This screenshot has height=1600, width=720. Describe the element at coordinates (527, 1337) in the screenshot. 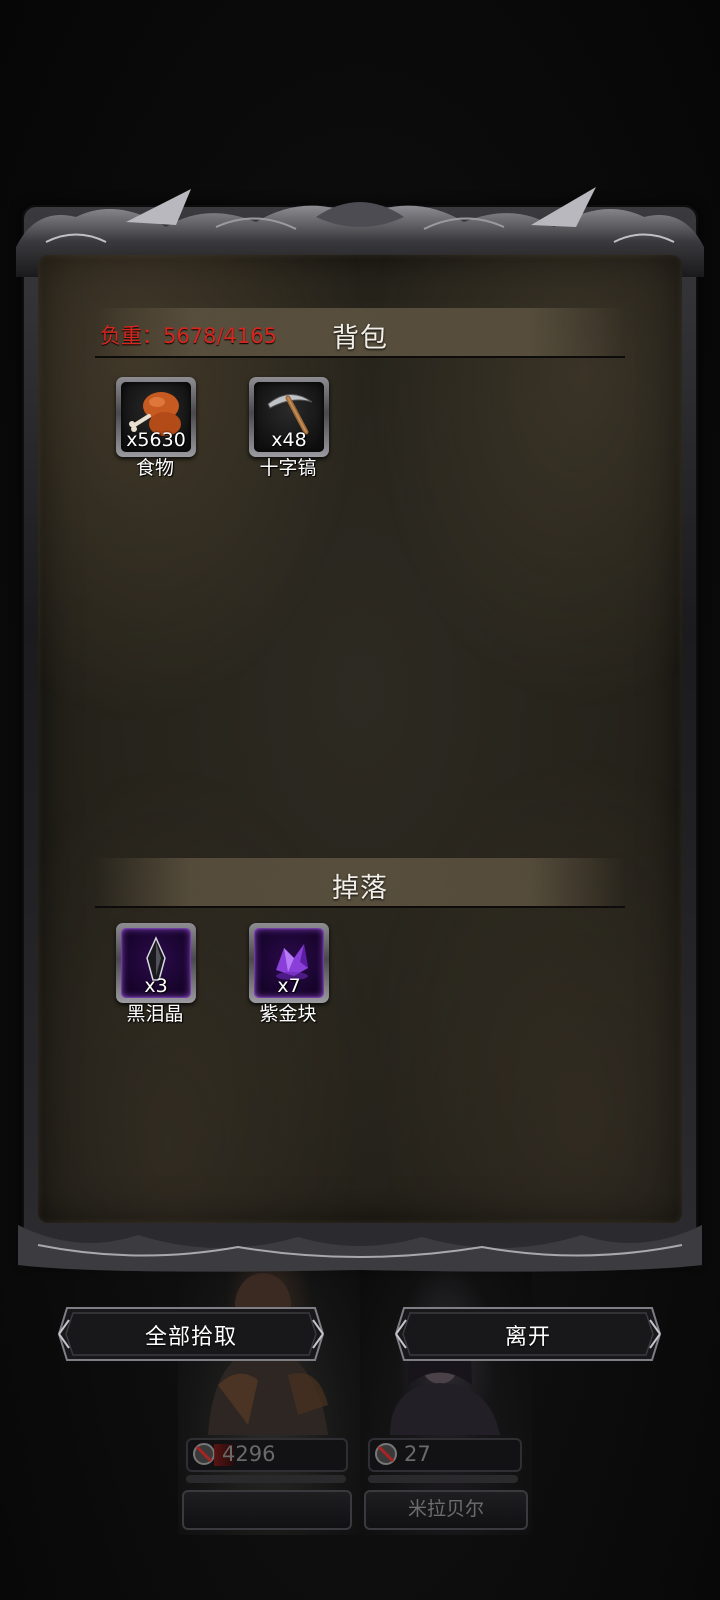

I see `leave-label: 离开` at that location.